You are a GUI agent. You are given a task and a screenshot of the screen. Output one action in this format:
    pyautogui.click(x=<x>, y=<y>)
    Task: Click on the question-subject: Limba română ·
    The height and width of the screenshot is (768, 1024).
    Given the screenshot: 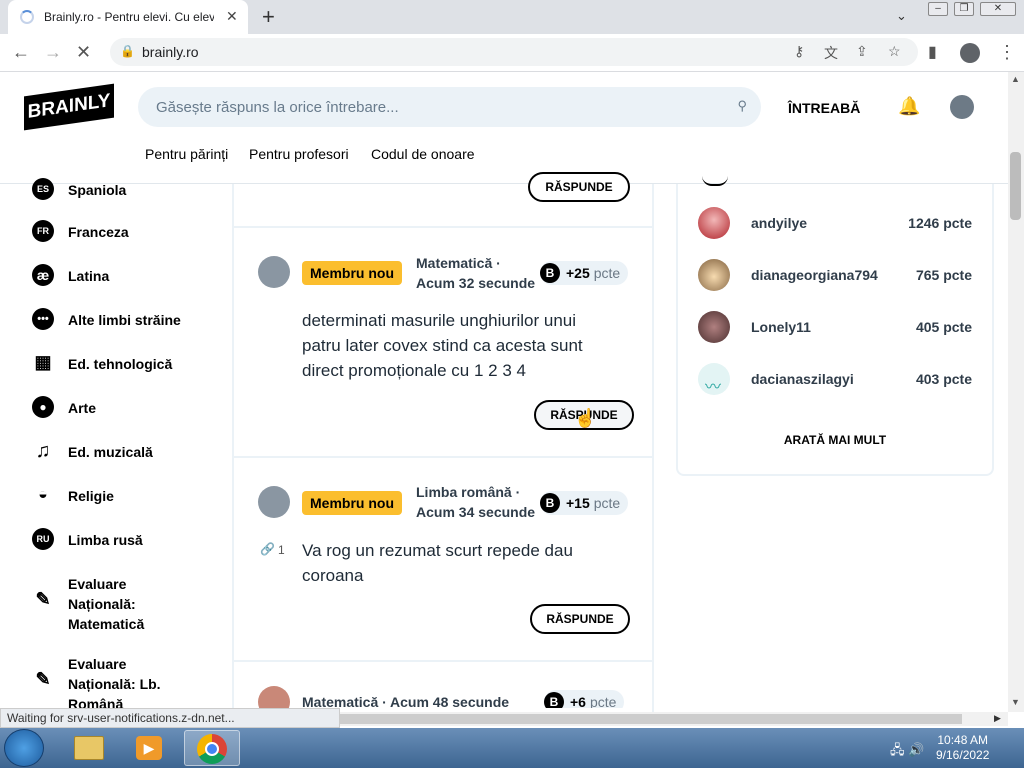 What is the action you would take?
    pyautogui.click(x=468, y=492)
    